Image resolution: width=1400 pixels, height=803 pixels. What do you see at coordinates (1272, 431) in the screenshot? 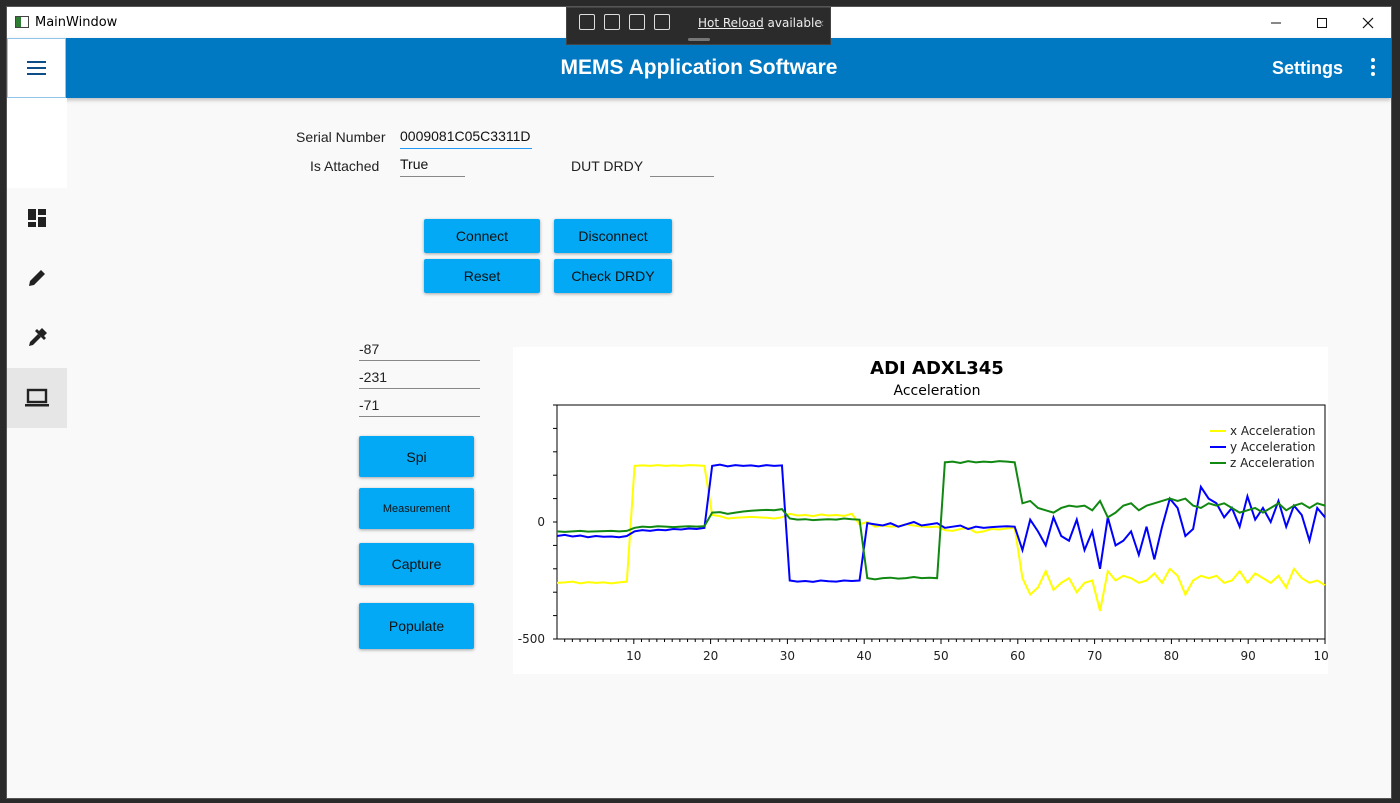
I see `legend-entry: x Acceleration` at bounding box center [1272, 431].